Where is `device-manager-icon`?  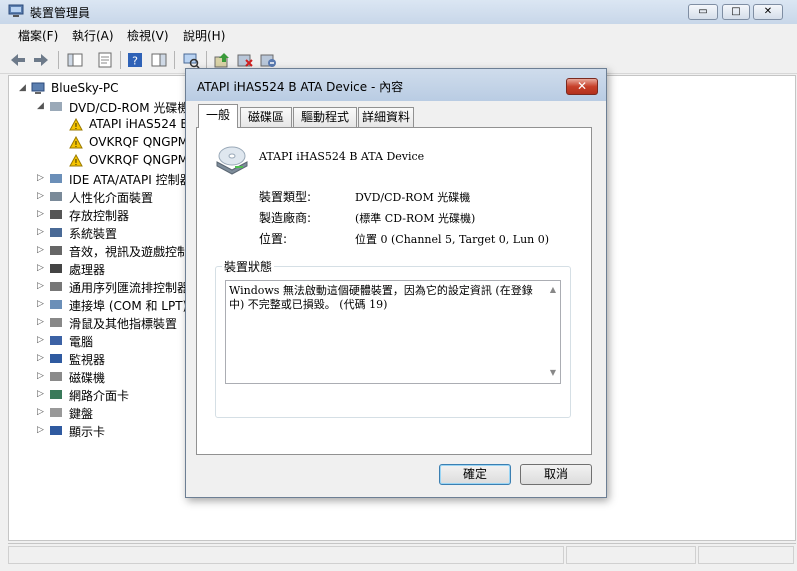 device-manager-icon is located at coordinates (16, 10).